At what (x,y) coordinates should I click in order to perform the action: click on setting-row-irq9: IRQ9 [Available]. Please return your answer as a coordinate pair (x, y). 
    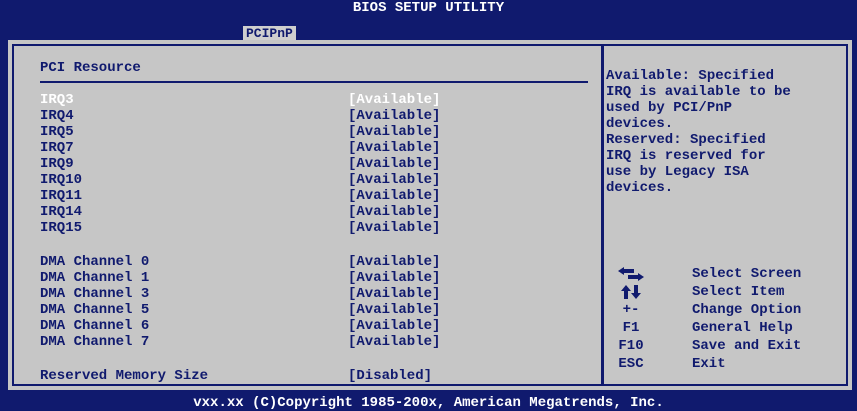
    Looking at the image, I should click on (320, 164).